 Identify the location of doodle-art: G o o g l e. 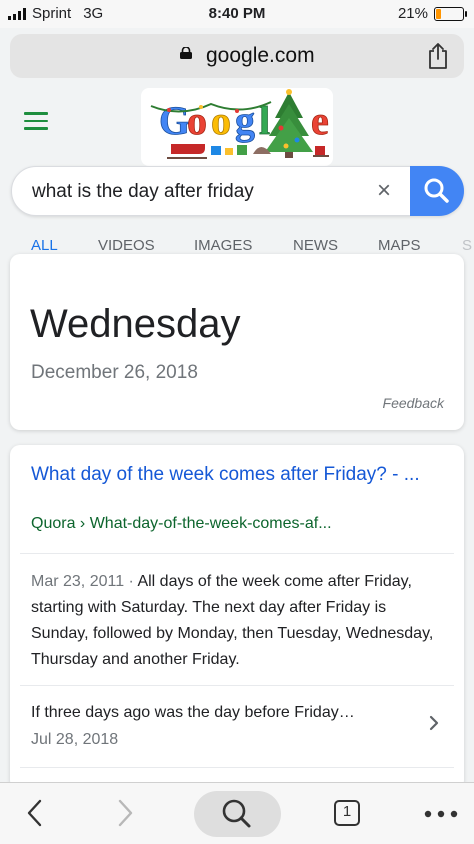
(239, 124).